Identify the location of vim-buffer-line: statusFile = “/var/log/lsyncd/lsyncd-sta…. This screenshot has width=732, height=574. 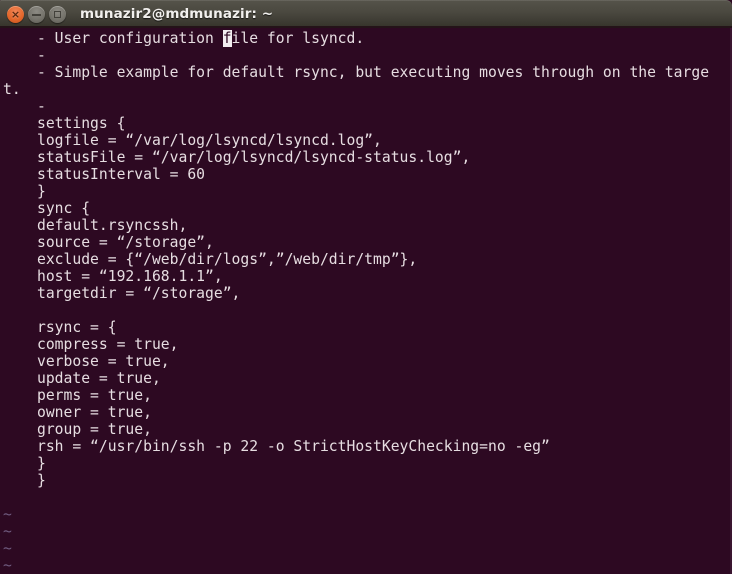
(366, 157).